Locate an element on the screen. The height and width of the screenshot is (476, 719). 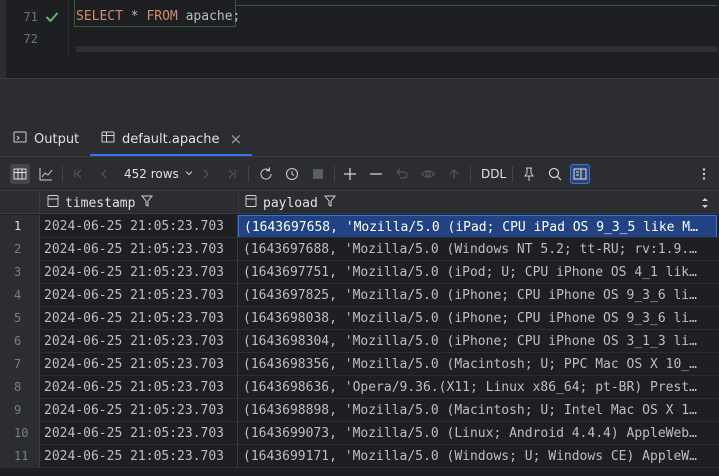
row-number: 4 is located at coordinates (20, 295).